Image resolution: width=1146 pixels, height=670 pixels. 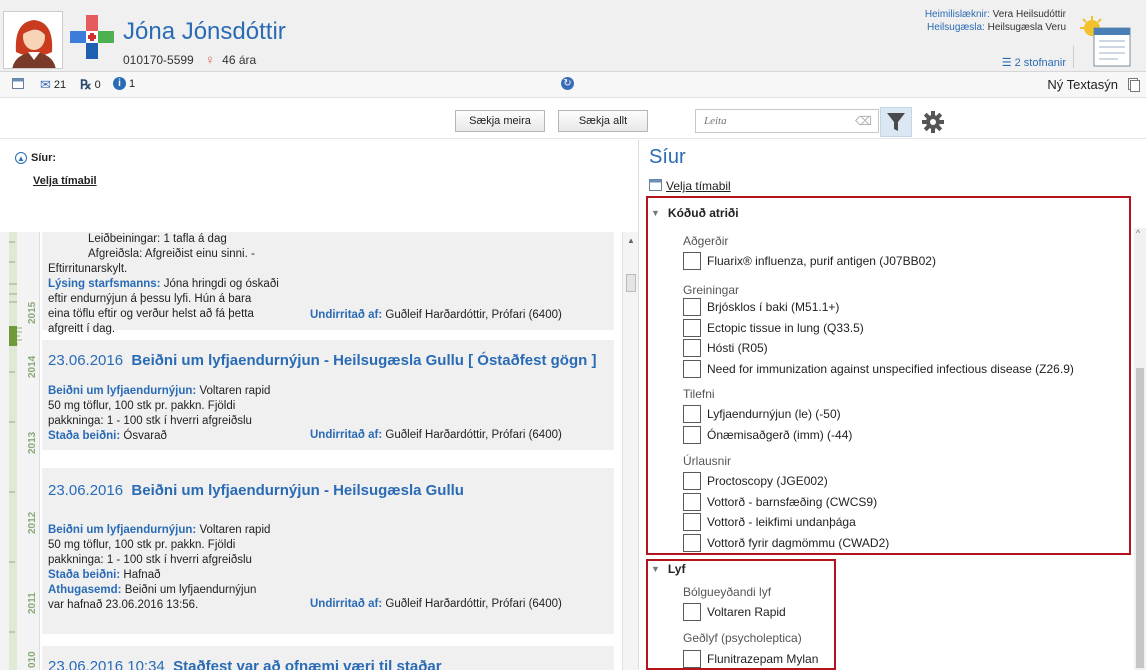 I want to click on filter-item: Vottorð - leikfimi undanþága, so click(x=769, y=522).